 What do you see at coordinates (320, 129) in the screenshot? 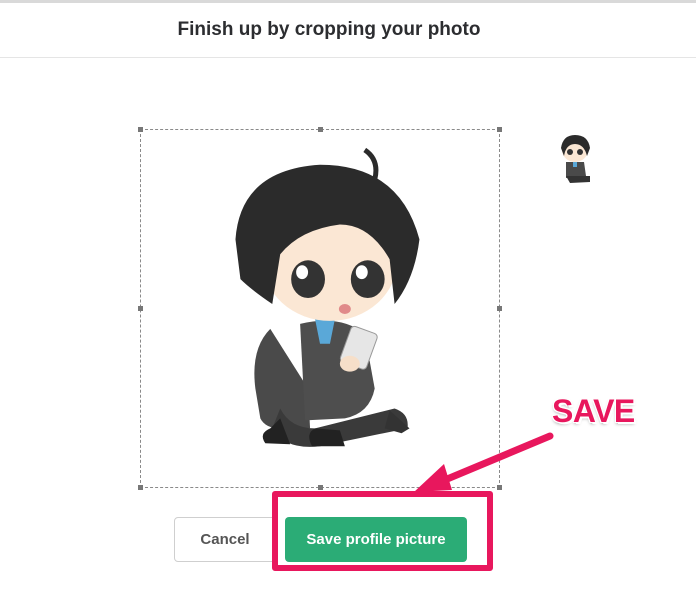
I see `crop-handle-top-middle` at bounding box center [320, 129].